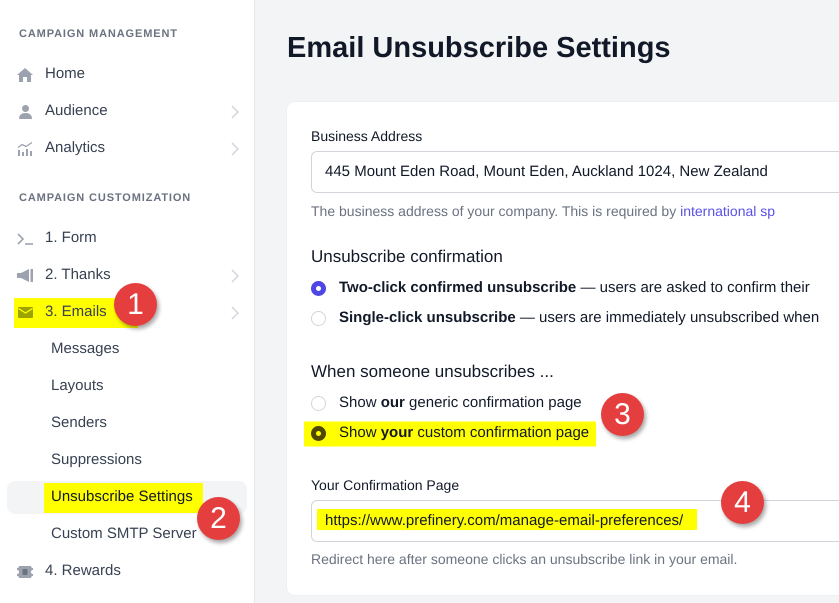  What do you see at coordinates (98, 34) in the screenshot?
I see `section-heading: CAMPAIGN MANAGEMENT` at bounding box center [98, 34].